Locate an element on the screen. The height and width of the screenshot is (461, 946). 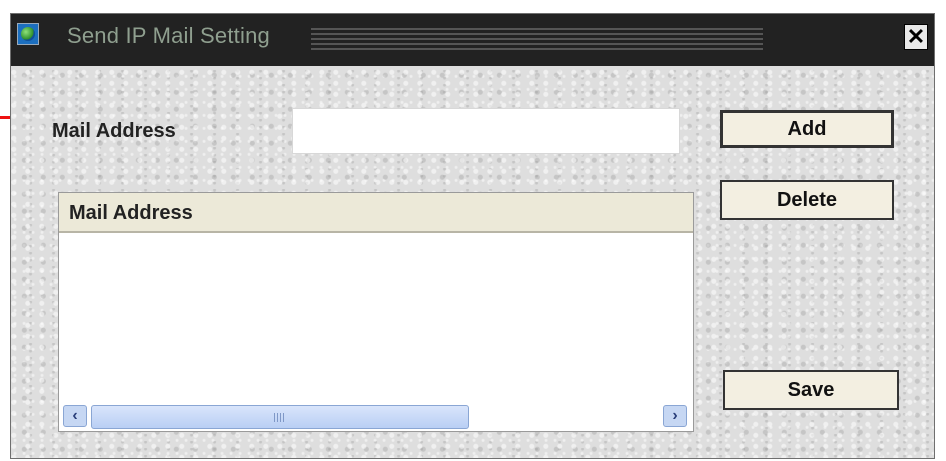
horizontal-scrollbar: ‹ › is located at coordinates (376, 417).